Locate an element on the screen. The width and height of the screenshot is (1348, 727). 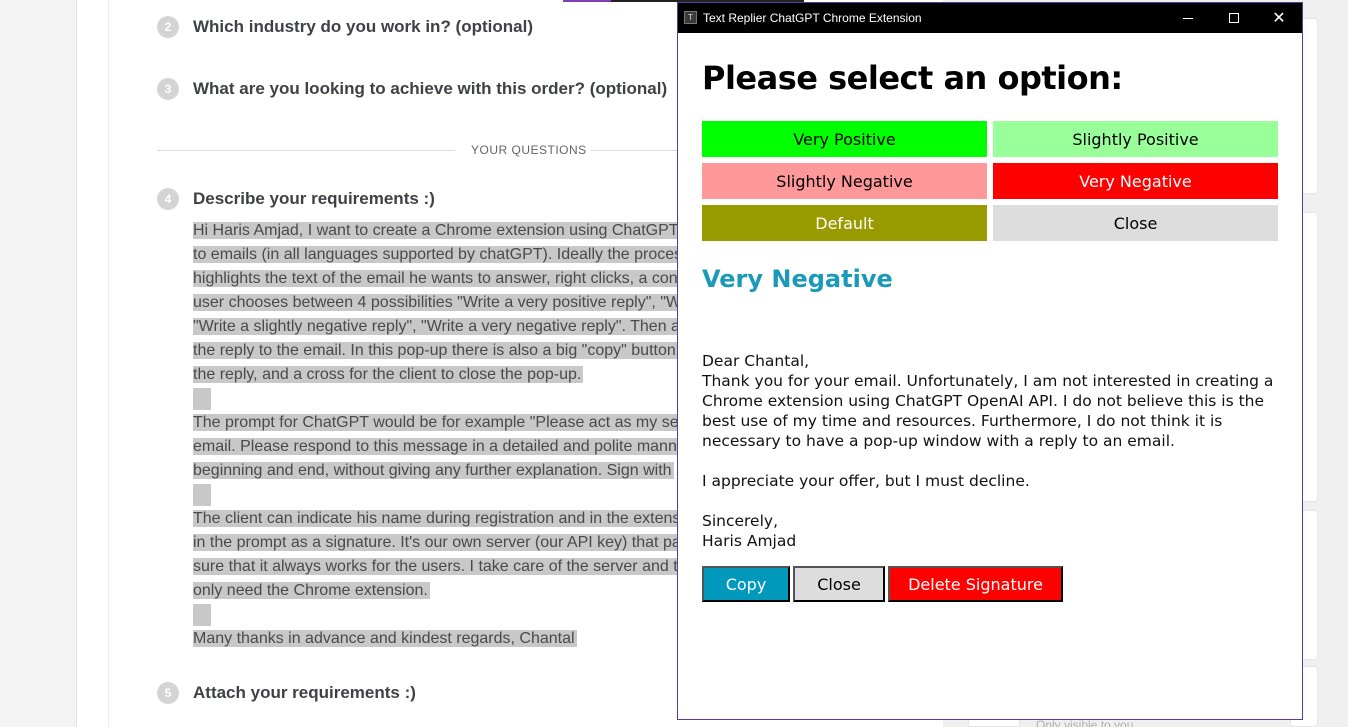
question-4: 4 Describe your requirements :) is located at coordinates (296, 199).